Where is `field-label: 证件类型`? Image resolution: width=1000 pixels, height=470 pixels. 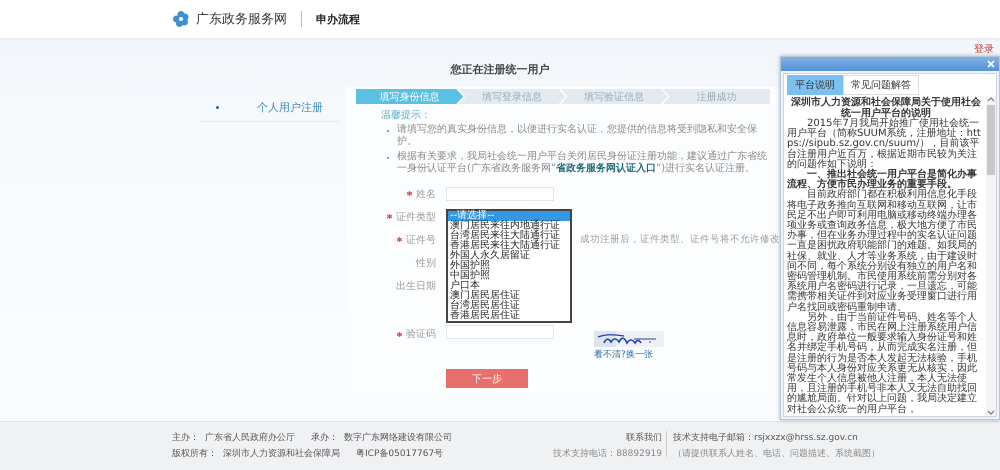
field-label: 证件类型 is located at coordinates (416, 217).